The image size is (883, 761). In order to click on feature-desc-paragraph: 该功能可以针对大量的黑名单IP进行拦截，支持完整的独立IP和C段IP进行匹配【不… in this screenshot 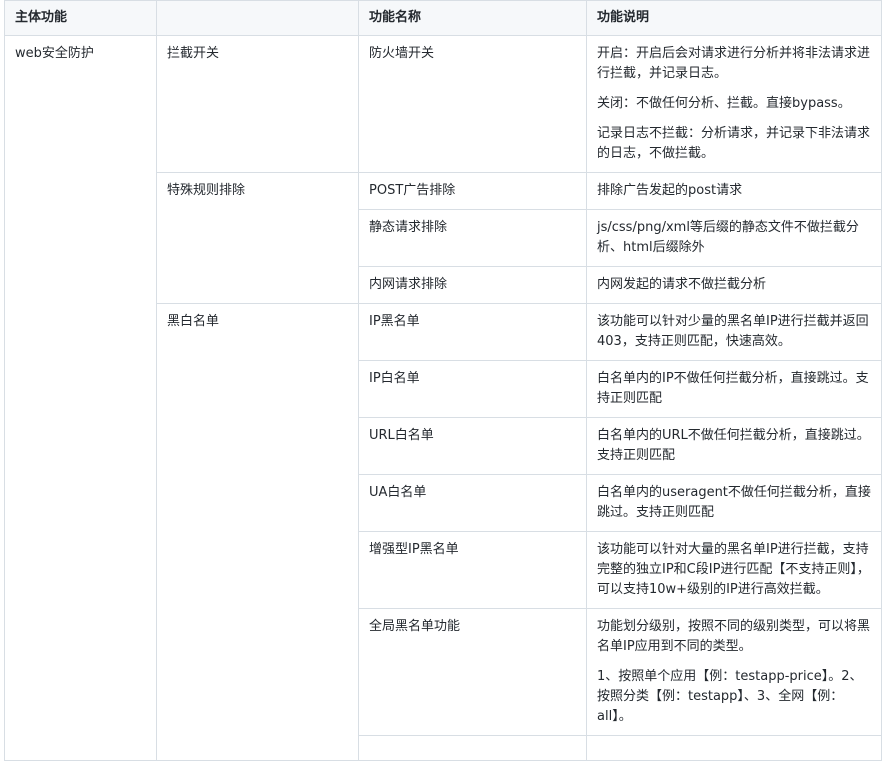, I will do `click(733, 569)`.